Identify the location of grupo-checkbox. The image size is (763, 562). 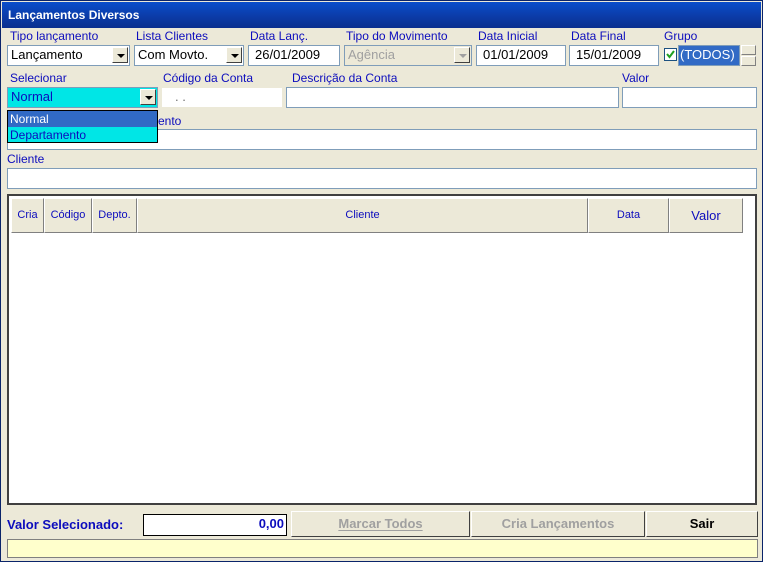
(670, 54).